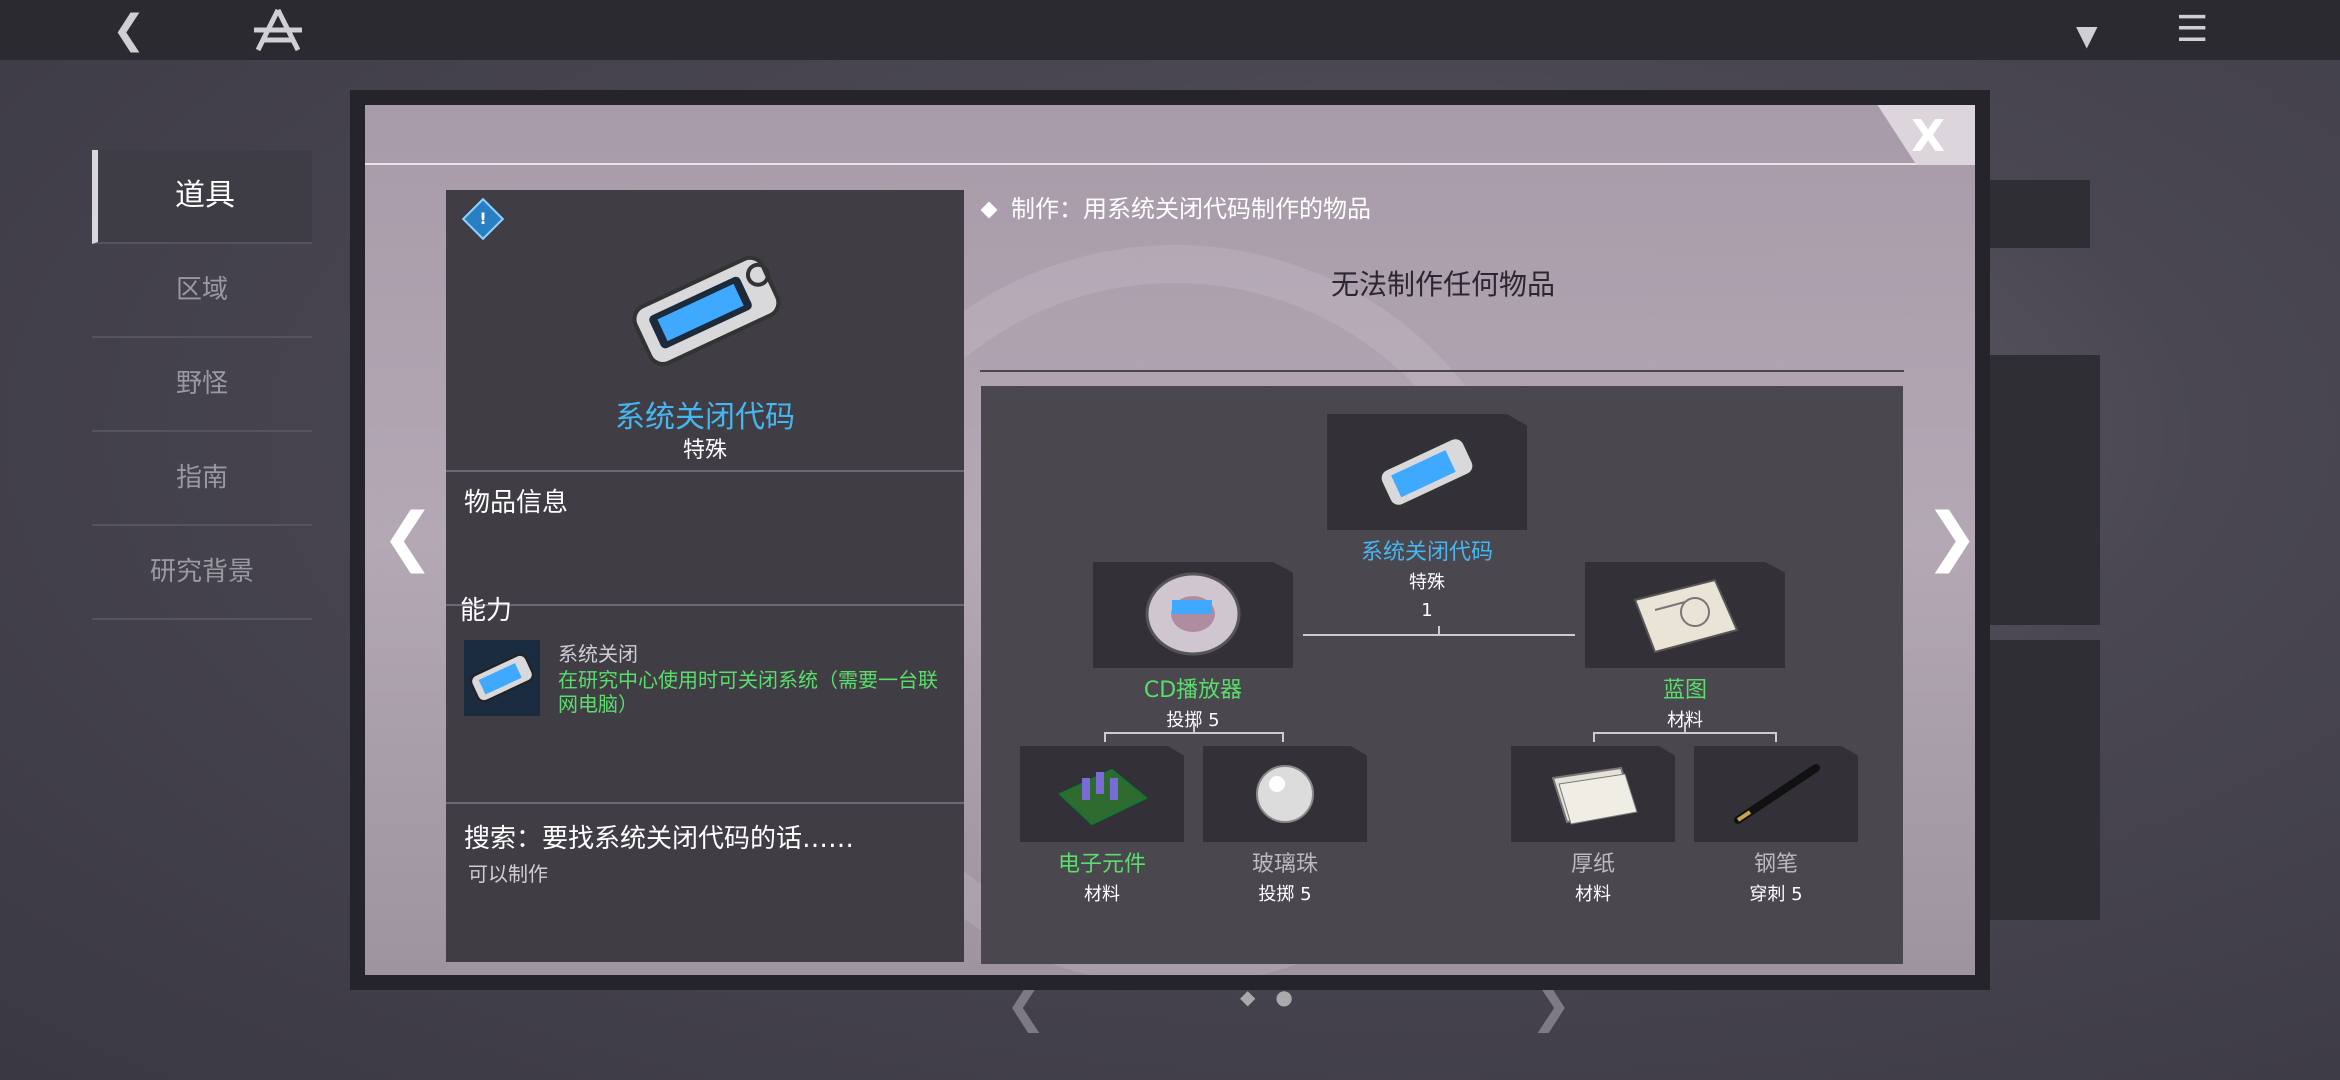 The image size is (2340, 1080). Describe the element at coordinates (1193, 690) in the screenshot. I see `tree-node-name: CD播放器` at that location.